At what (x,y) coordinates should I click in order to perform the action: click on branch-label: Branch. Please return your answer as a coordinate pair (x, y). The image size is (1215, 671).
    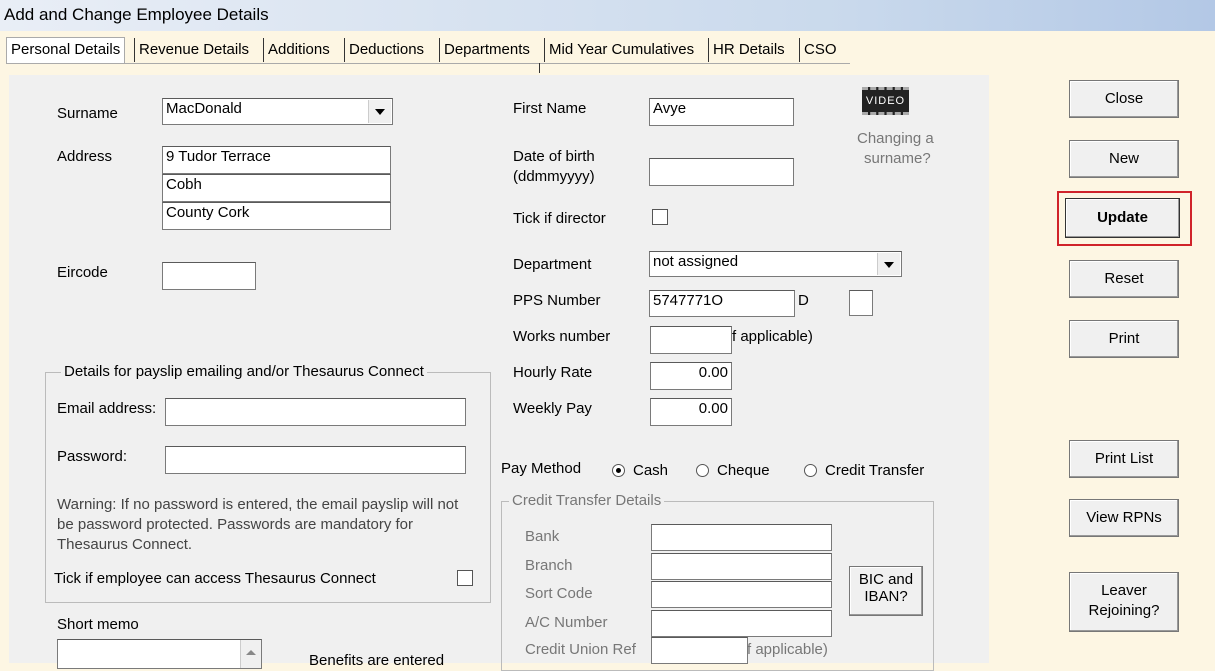
    Looking at the image, I should click on (549, 565).